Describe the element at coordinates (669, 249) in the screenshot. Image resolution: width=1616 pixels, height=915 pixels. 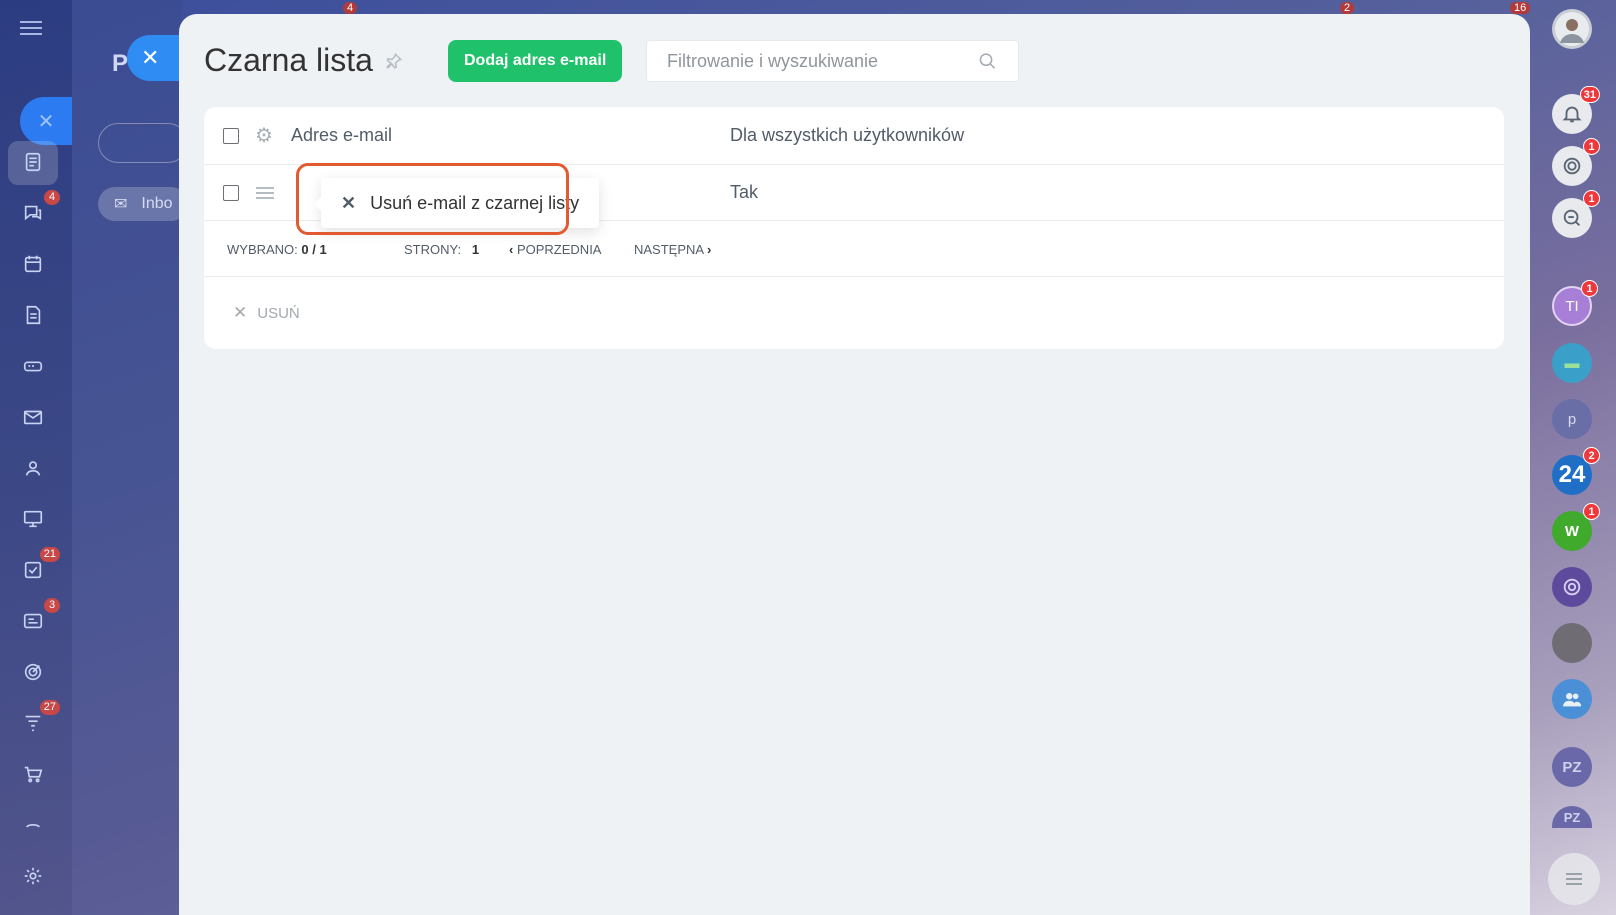
I see `next-label: NASTĘPNA` at that location.